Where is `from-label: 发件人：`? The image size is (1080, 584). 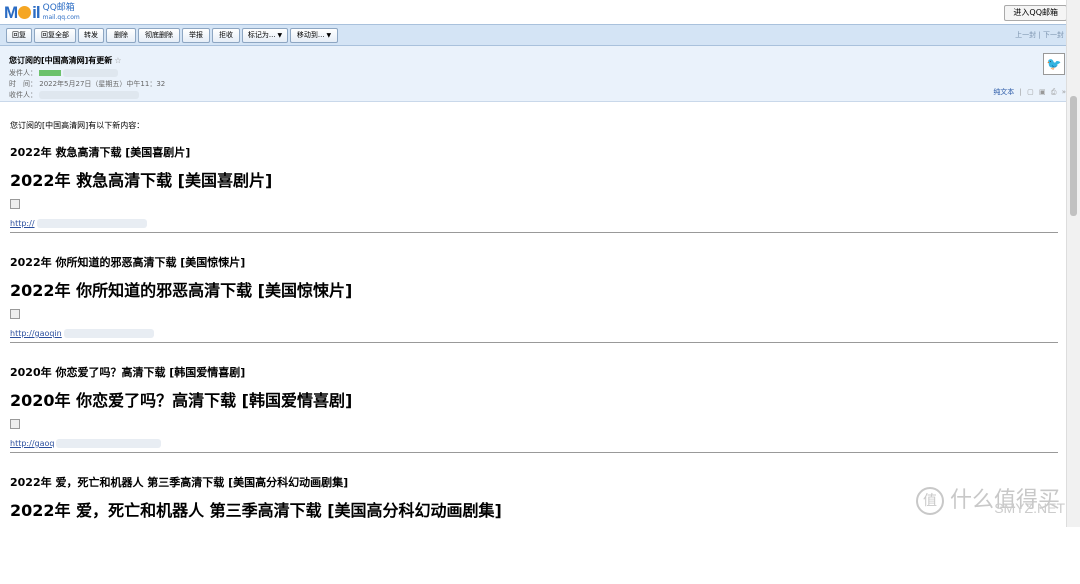 from-label: 发件人： is located at coordinates (23, 73).